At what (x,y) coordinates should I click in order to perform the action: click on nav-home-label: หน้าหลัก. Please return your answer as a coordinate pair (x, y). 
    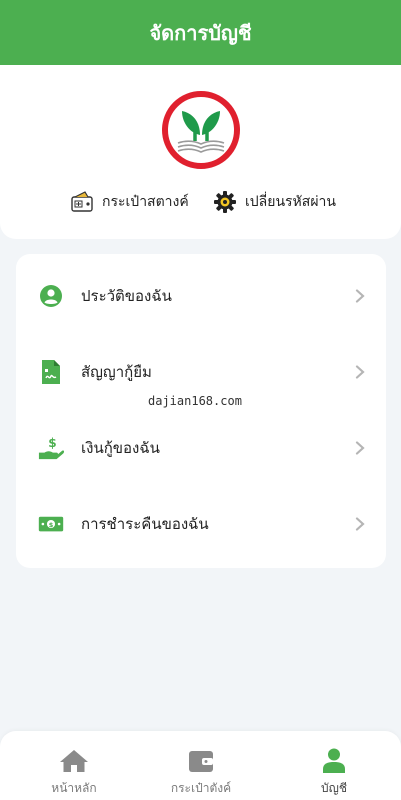
    Looking at the image, I should click on (74, 788).